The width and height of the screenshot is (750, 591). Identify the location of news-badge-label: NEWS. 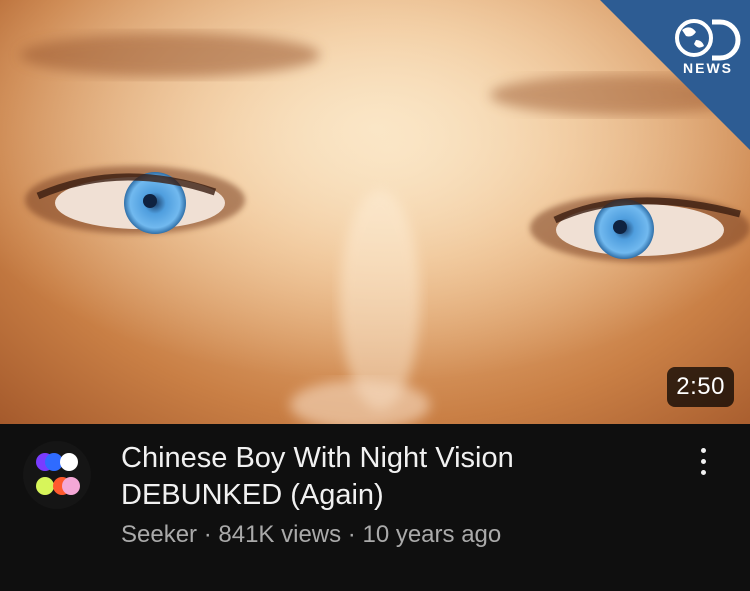
(708, 68).